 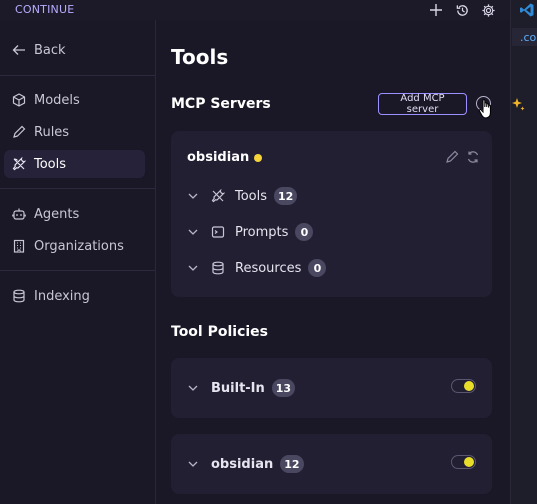 What do you see at coordinates (19, 131) in the screenshot?
I see `pencil-icon` at bounding box center [19, 131].